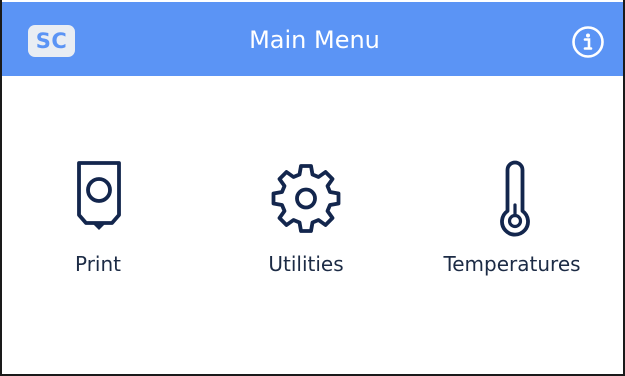 The image size is (625, 376). I want to click on menu-item-print: Print, so click(98, 220).